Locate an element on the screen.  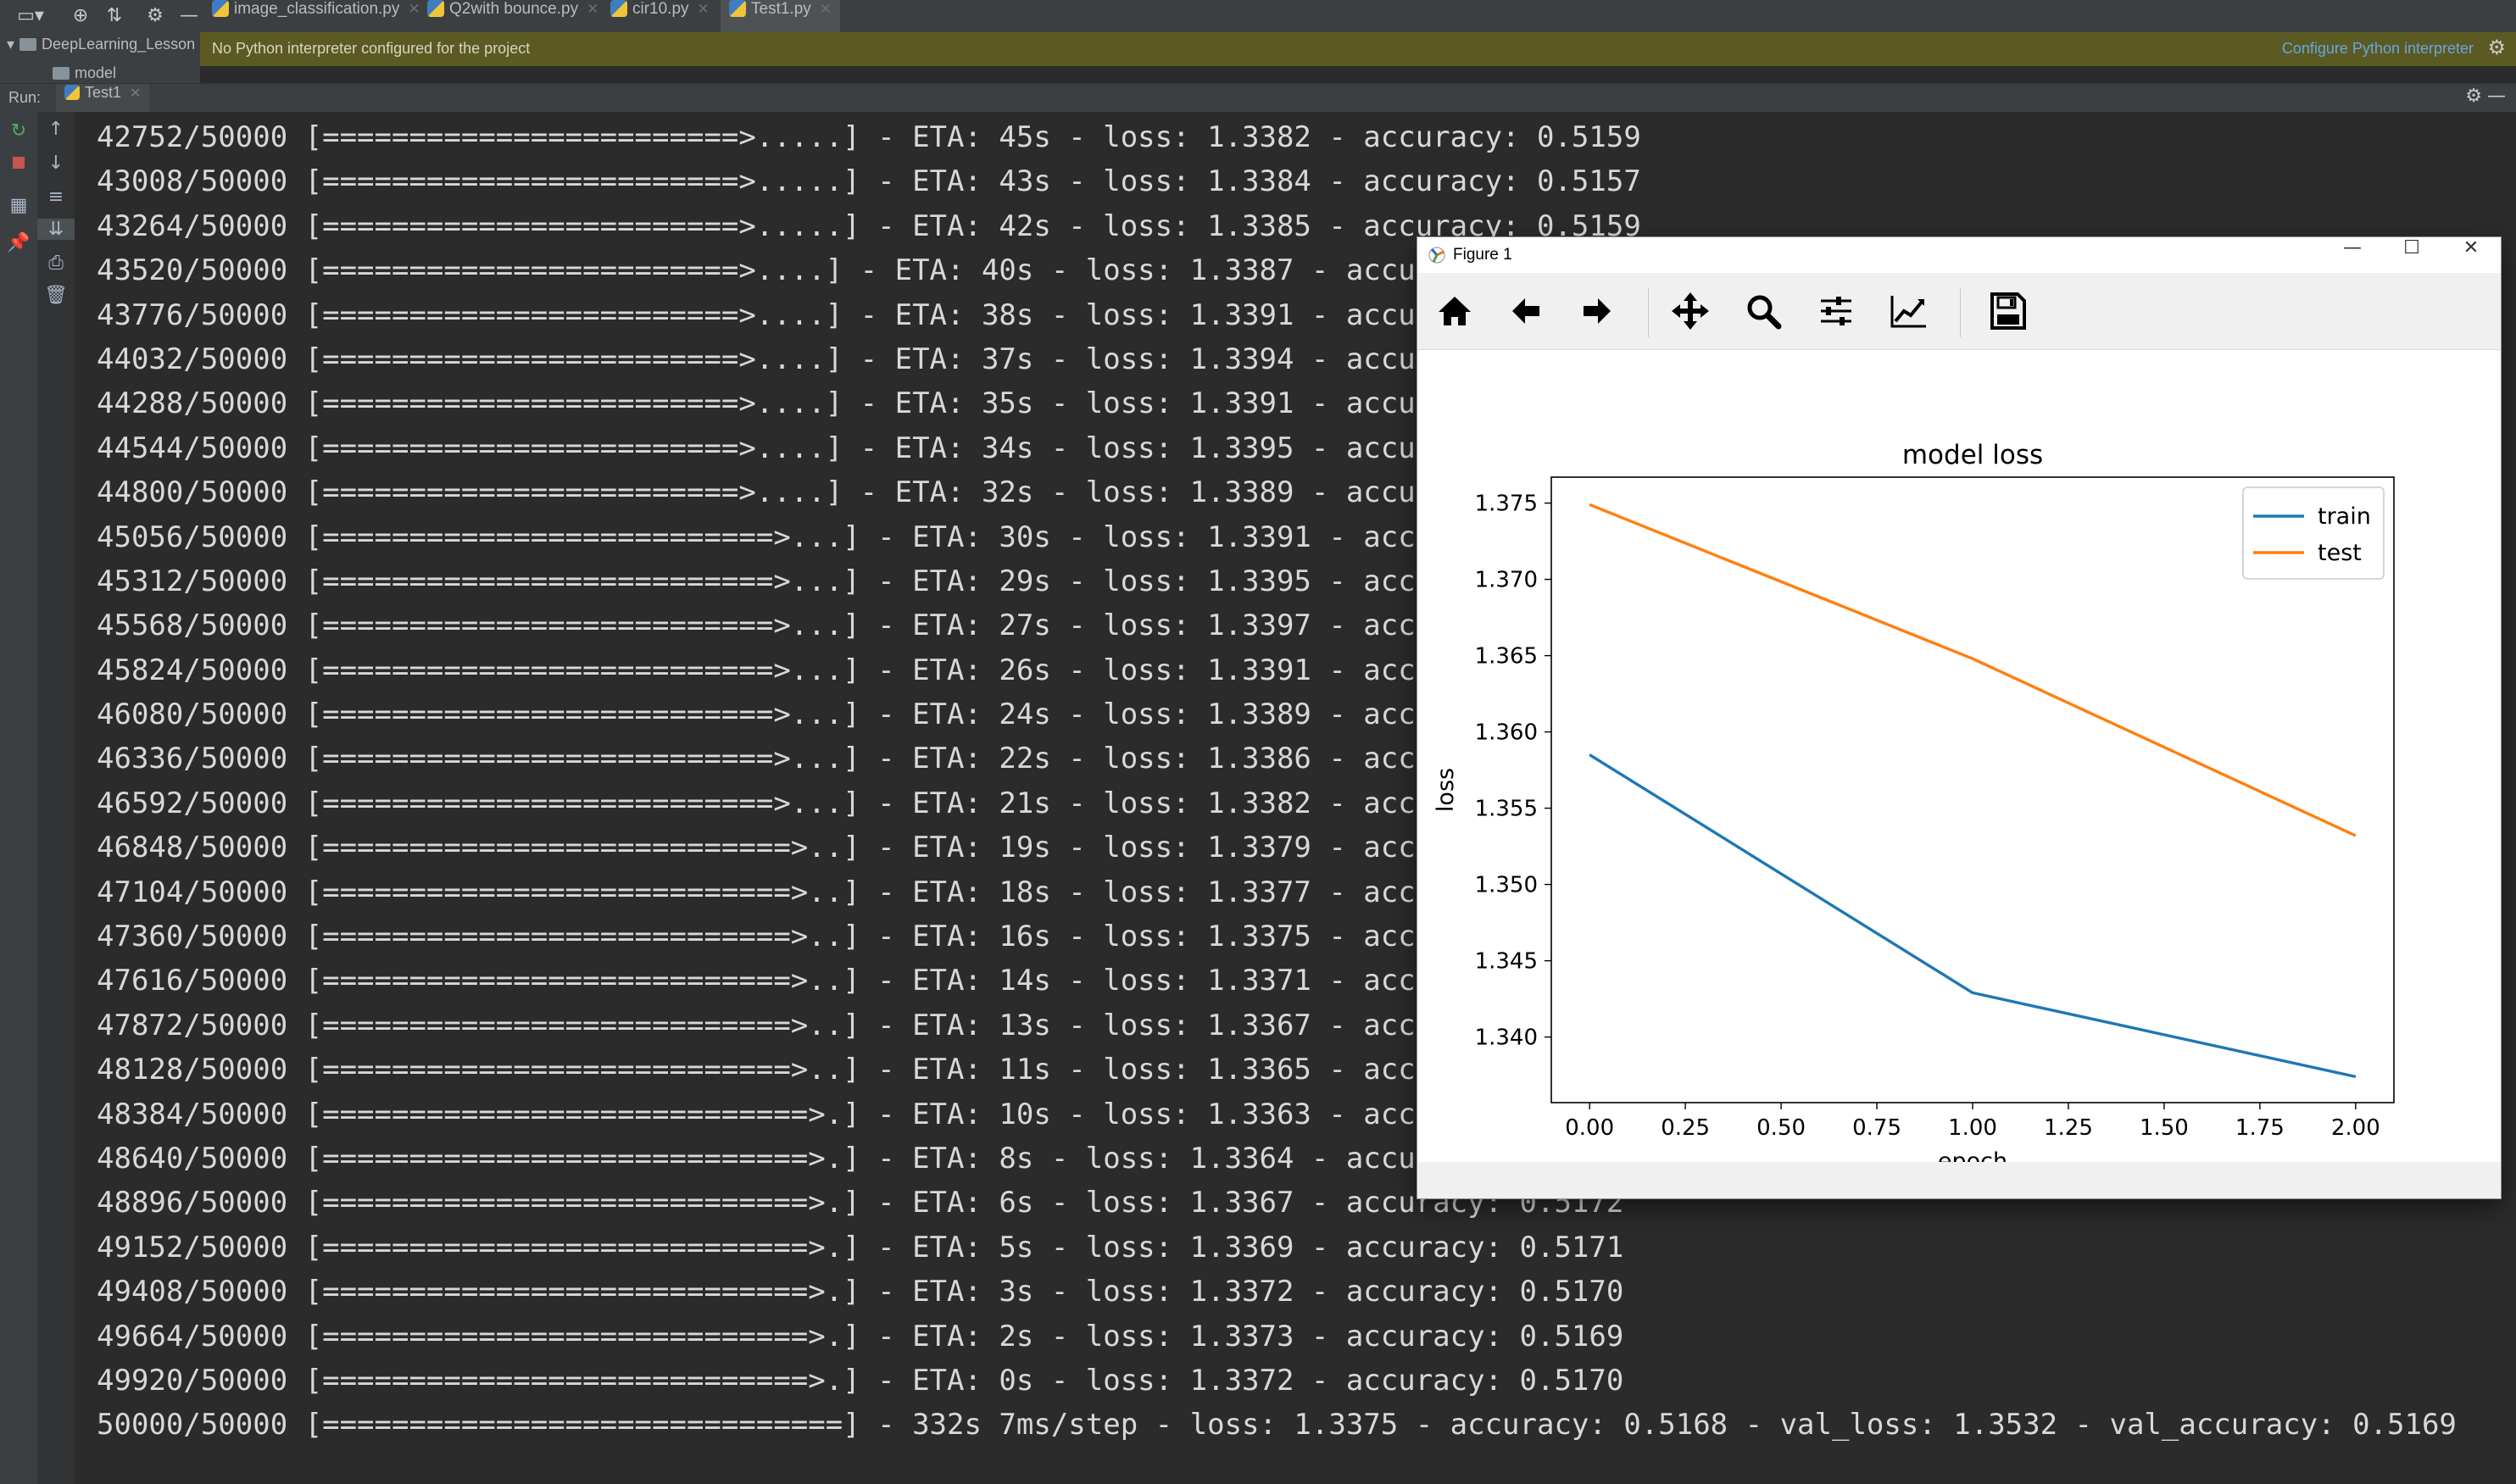
edit-axes-icon is located at coordinates (1909, 311).